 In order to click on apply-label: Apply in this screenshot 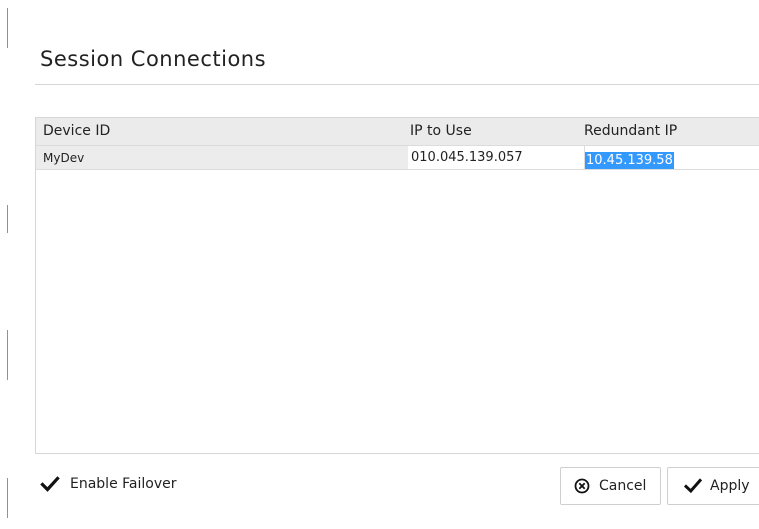, I will do `click(730, 486)`.